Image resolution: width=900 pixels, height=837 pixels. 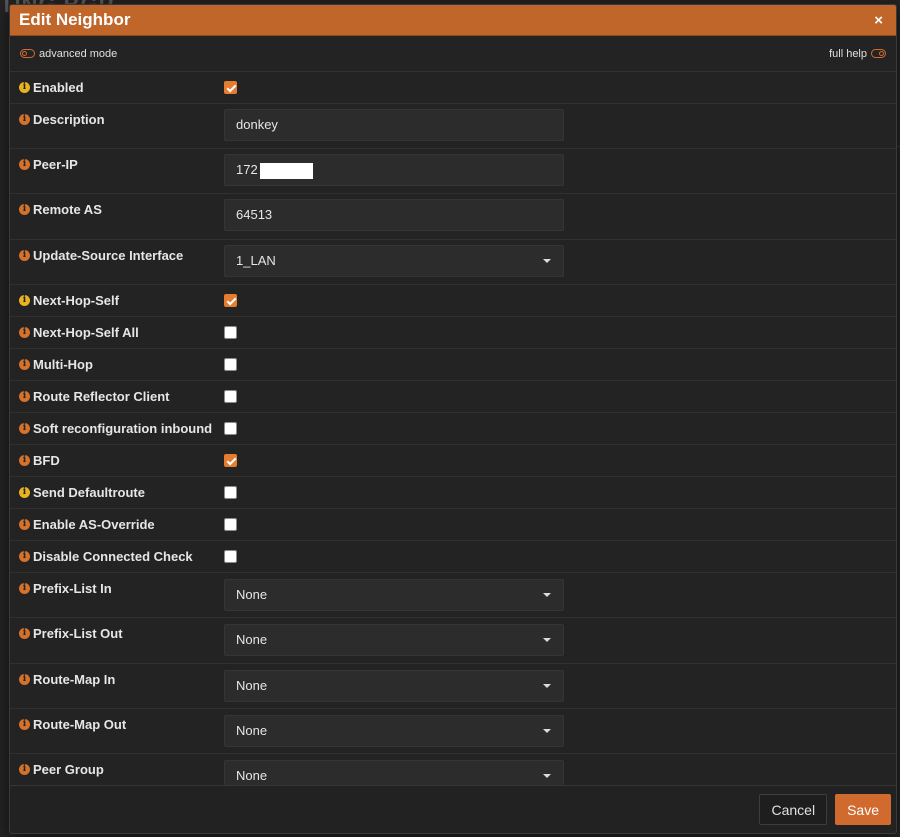 What do you see at coordinates (453, 333) in the screenshot?
I see `form-row-next-hop-self-all: i Next-Hop-Self All` at bounding box center [453, 333].